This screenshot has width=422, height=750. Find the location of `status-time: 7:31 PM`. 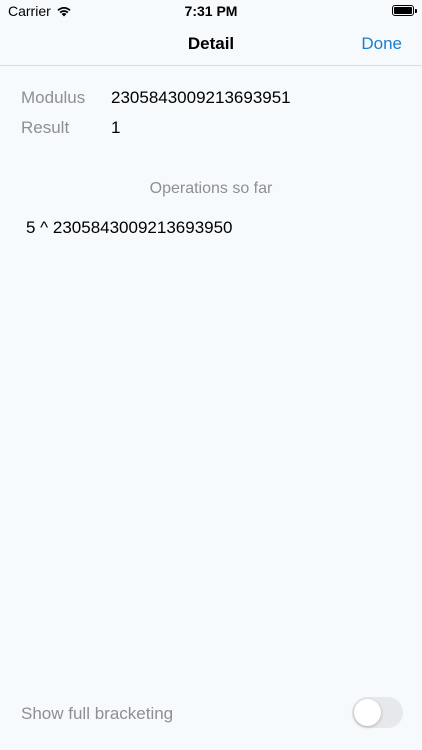

status-time: 7:31 PM is located at coordinates (211, 11).